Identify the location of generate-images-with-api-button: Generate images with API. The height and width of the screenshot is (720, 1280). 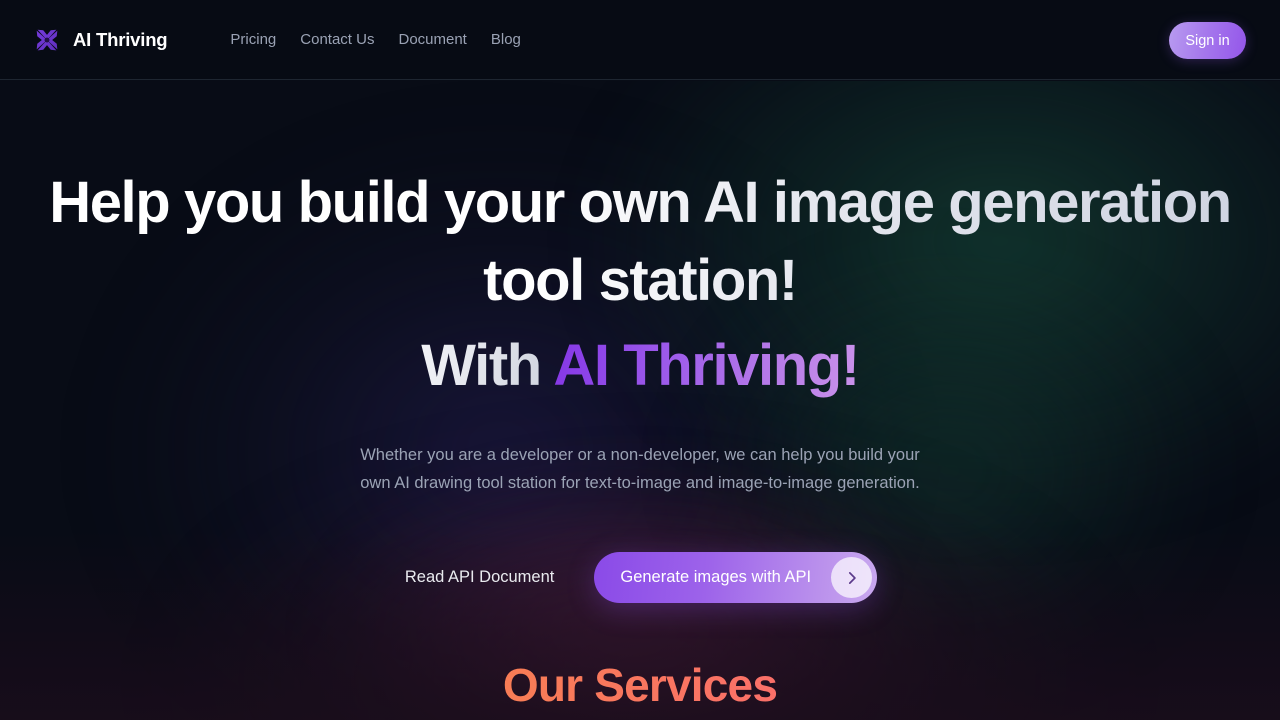
(736, 577).